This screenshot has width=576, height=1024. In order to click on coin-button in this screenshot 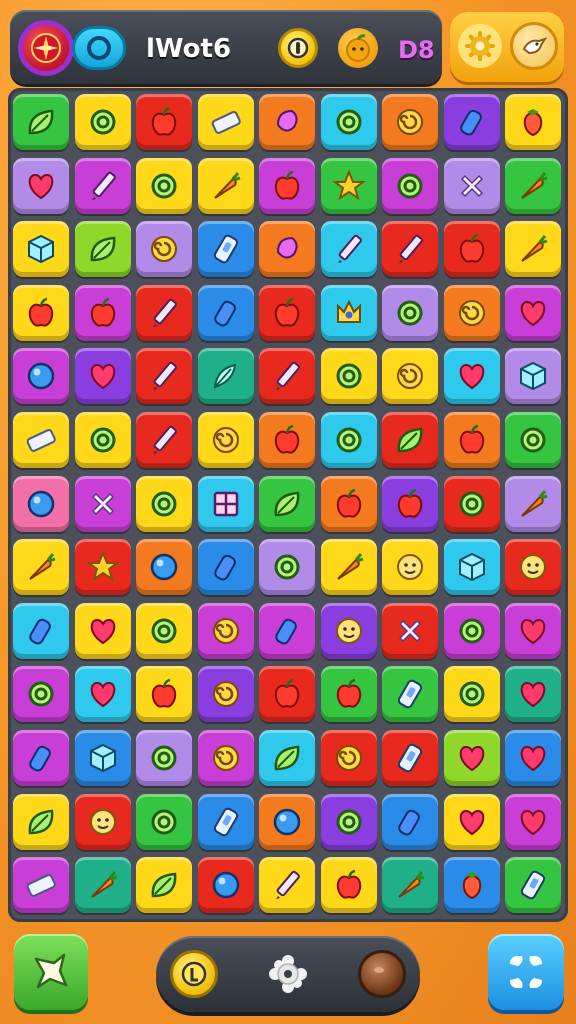, I will do `click(298, 48)`.